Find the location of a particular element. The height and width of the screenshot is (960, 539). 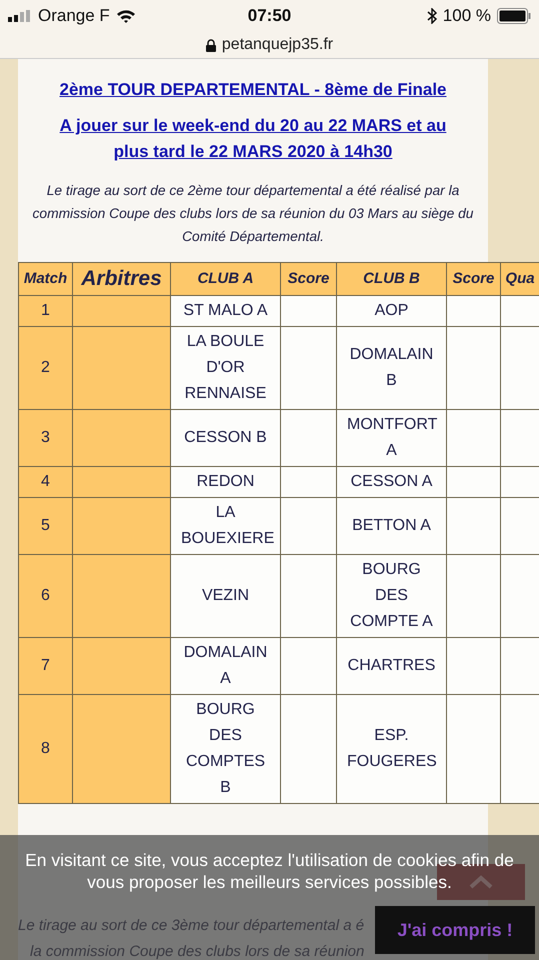

match-number-cell: 7 is located at coordinates (45, 666).